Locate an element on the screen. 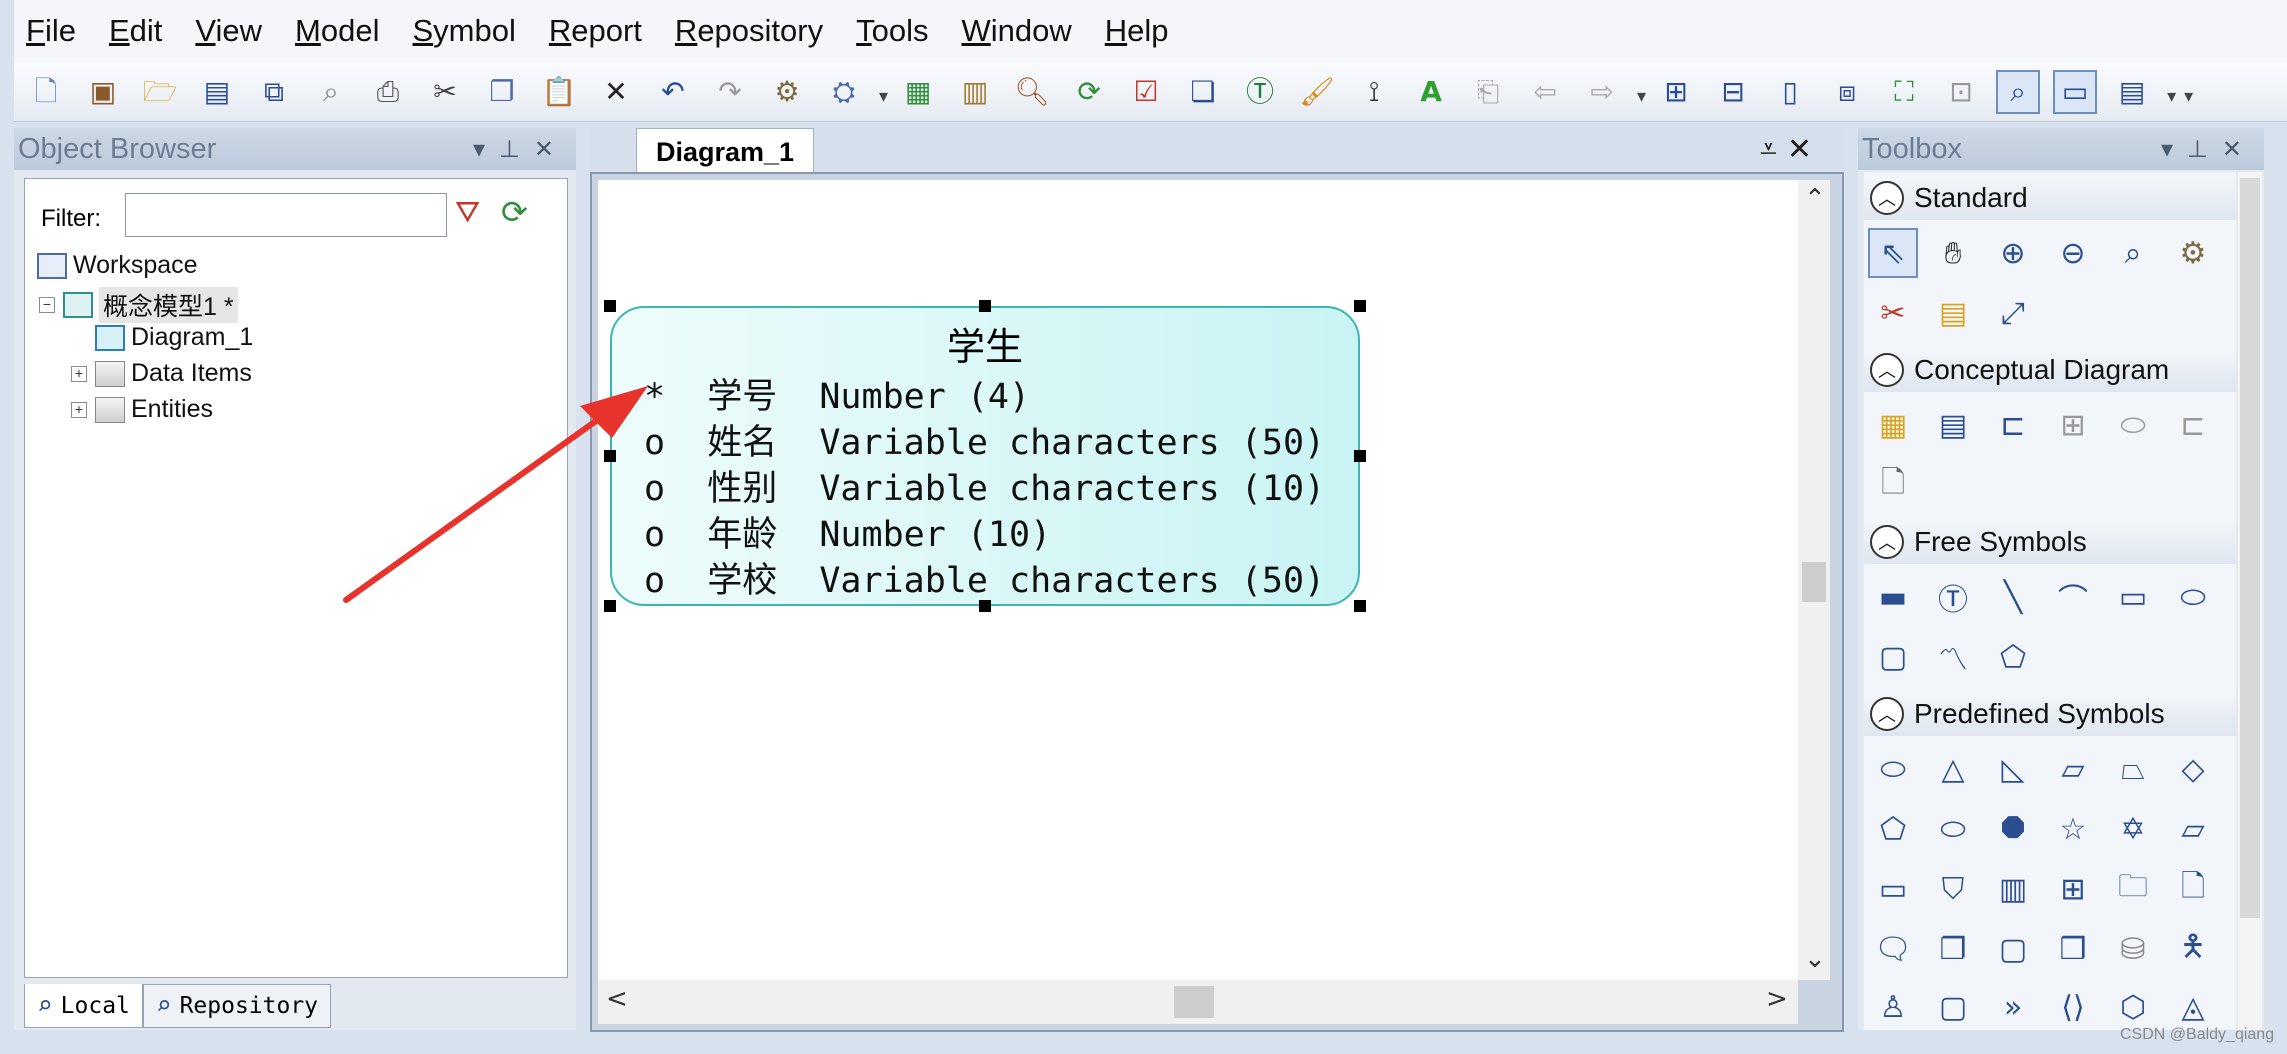  open-package-icon: ⌕ is located at coordinates (2133, 253).